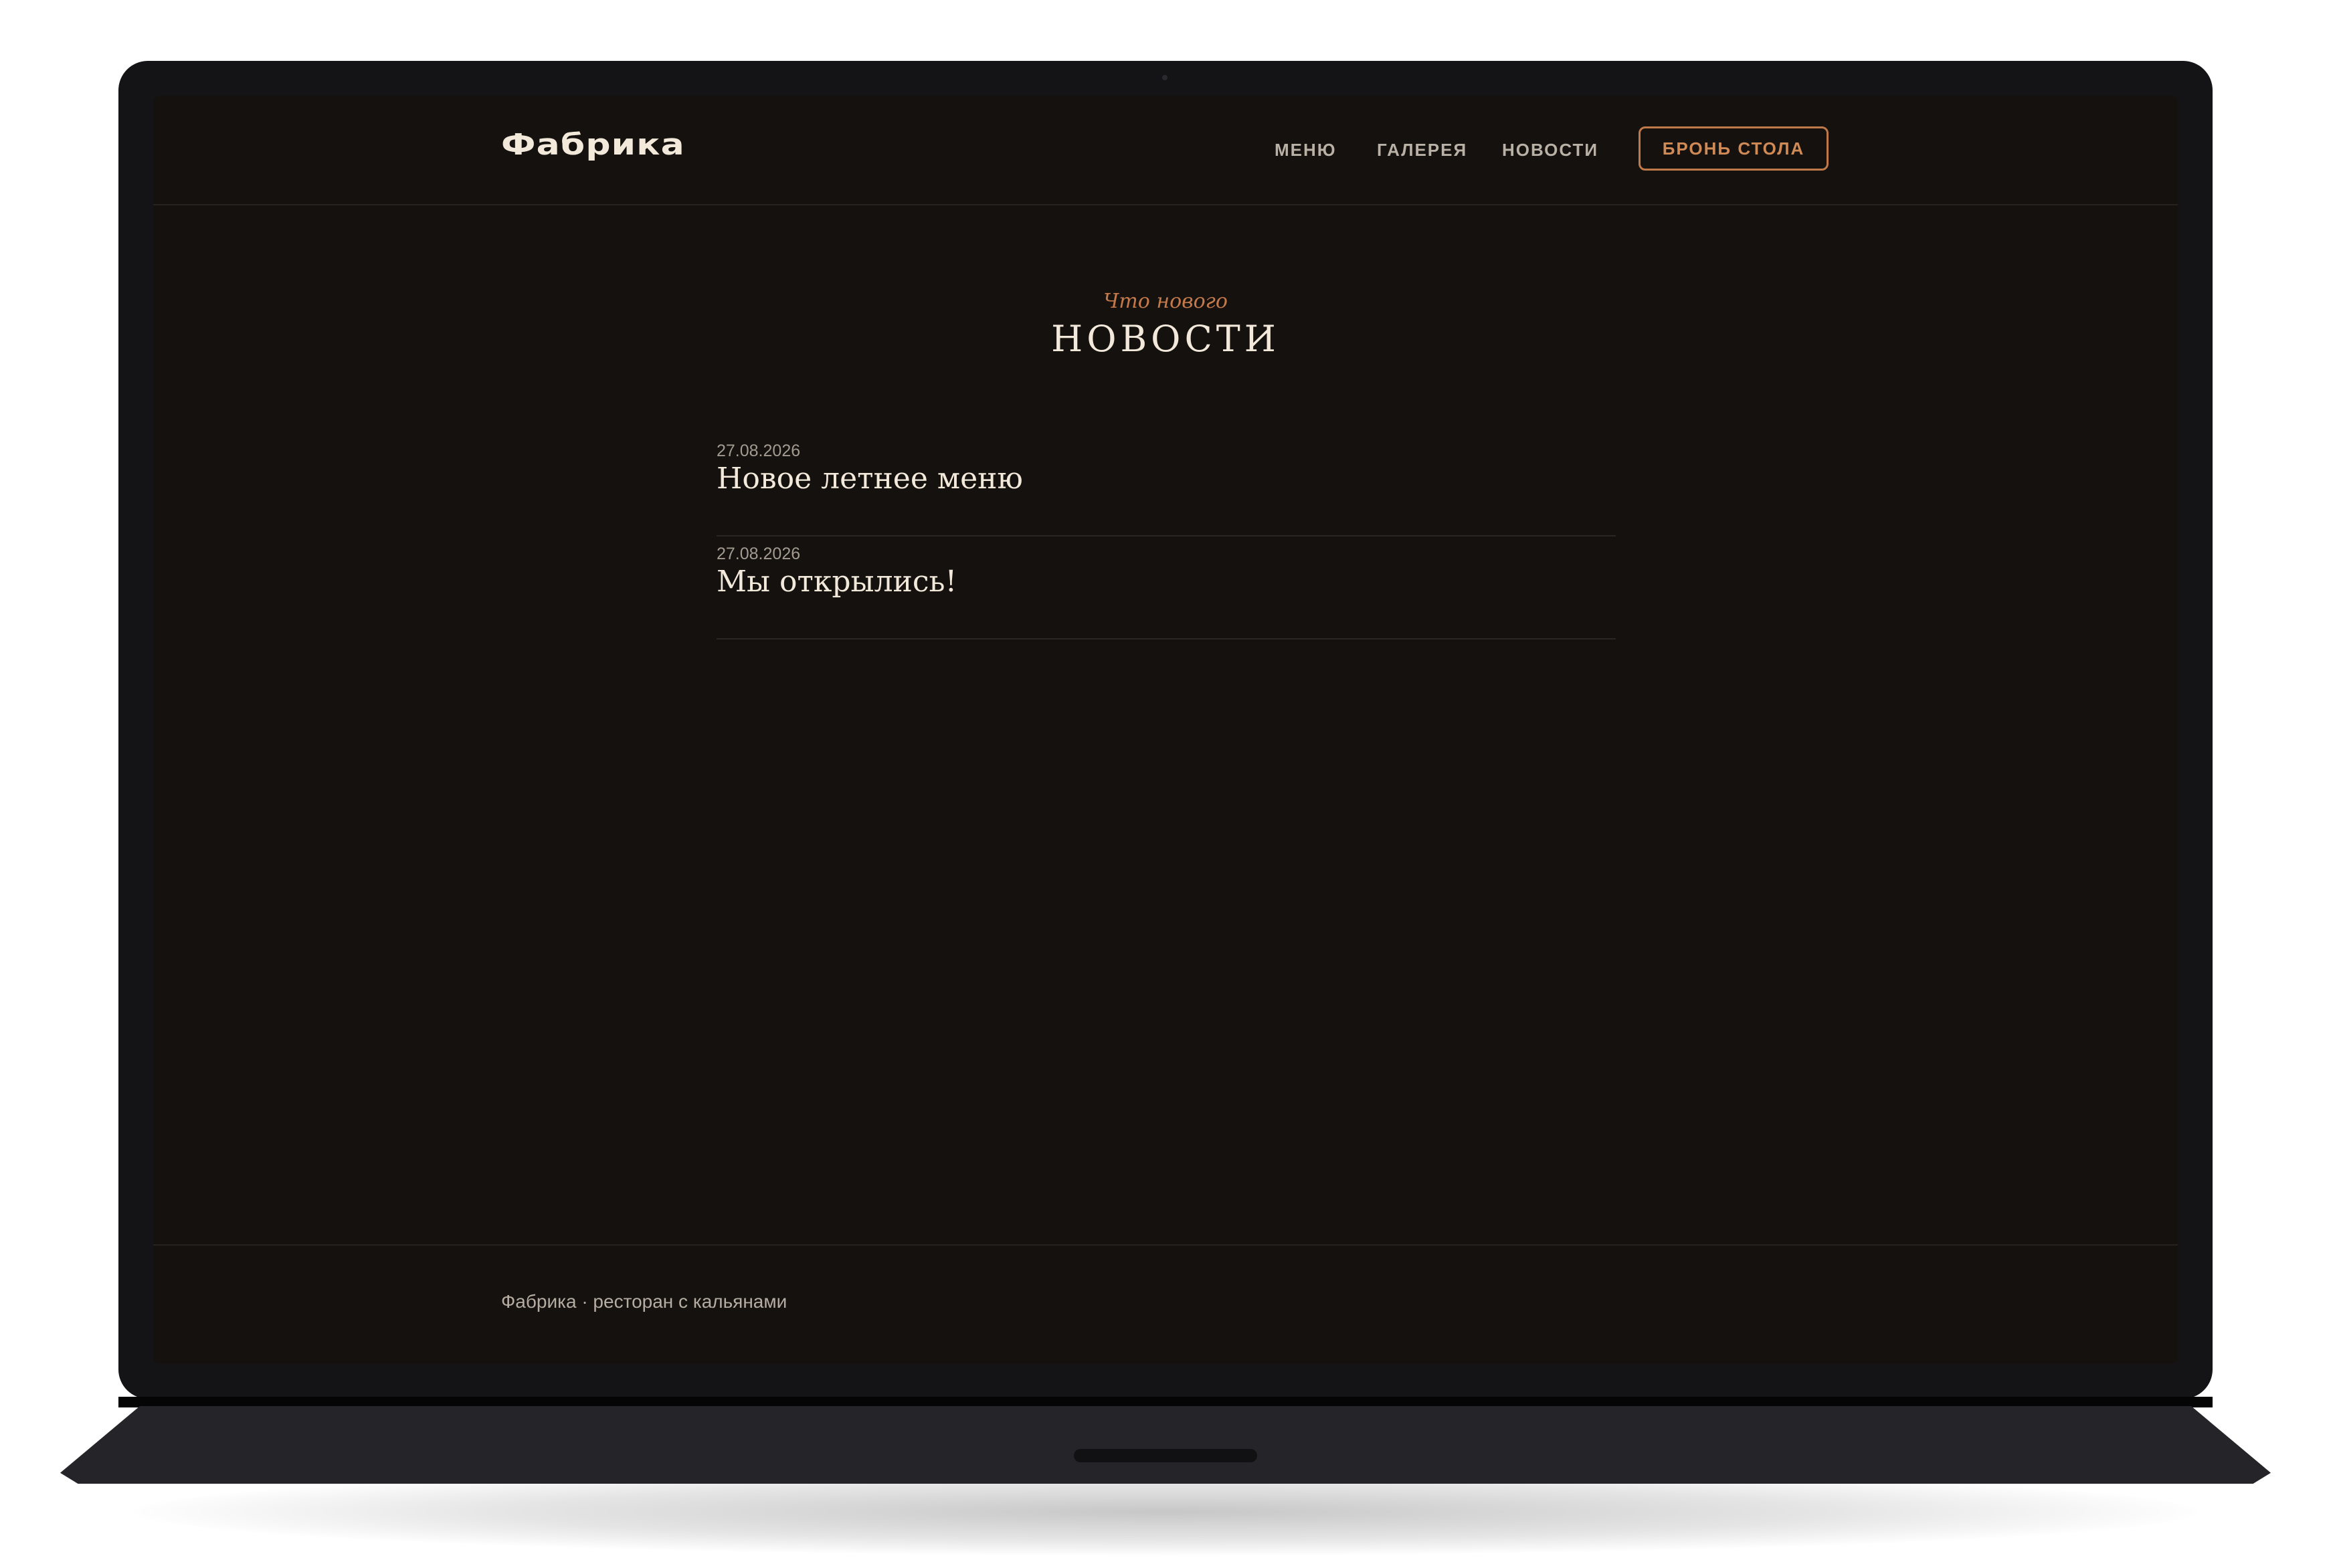 The image size is (2331, 1568). Describe the element at coordinates (1550, 150) in the screenshot. I see `nav-item-news: НОВОСТИ` at that location.